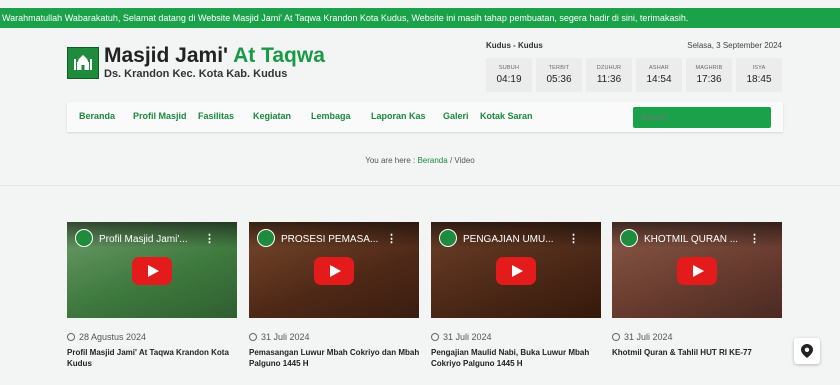 The width and height of the screenshot is (840, 385). Describe the element at coordinates (331, 116) in the screenshot. I see `nav-item-lembaga: Lembaga` at that location.